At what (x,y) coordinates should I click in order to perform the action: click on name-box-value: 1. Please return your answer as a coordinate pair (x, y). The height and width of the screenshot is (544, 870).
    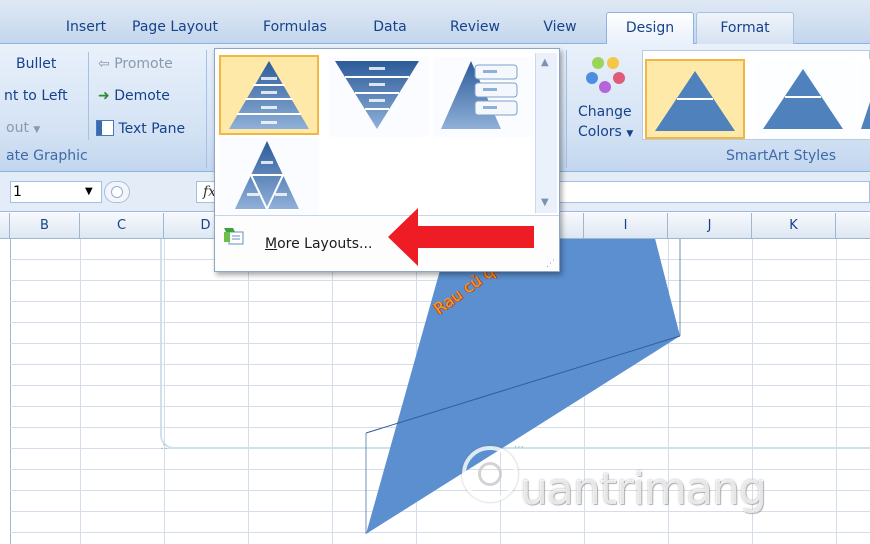
    Looking at the image, I should click on (17, 192).